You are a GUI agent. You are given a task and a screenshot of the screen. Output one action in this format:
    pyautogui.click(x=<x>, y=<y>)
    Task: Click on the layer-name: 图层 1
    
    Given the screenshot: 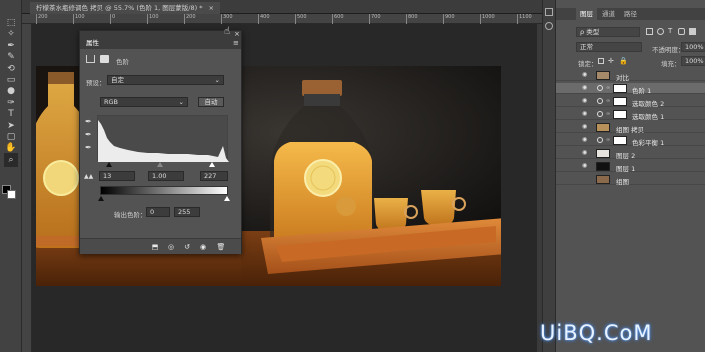 What is the action you would take?
    pyautogui.click(x=626, y=169)
    